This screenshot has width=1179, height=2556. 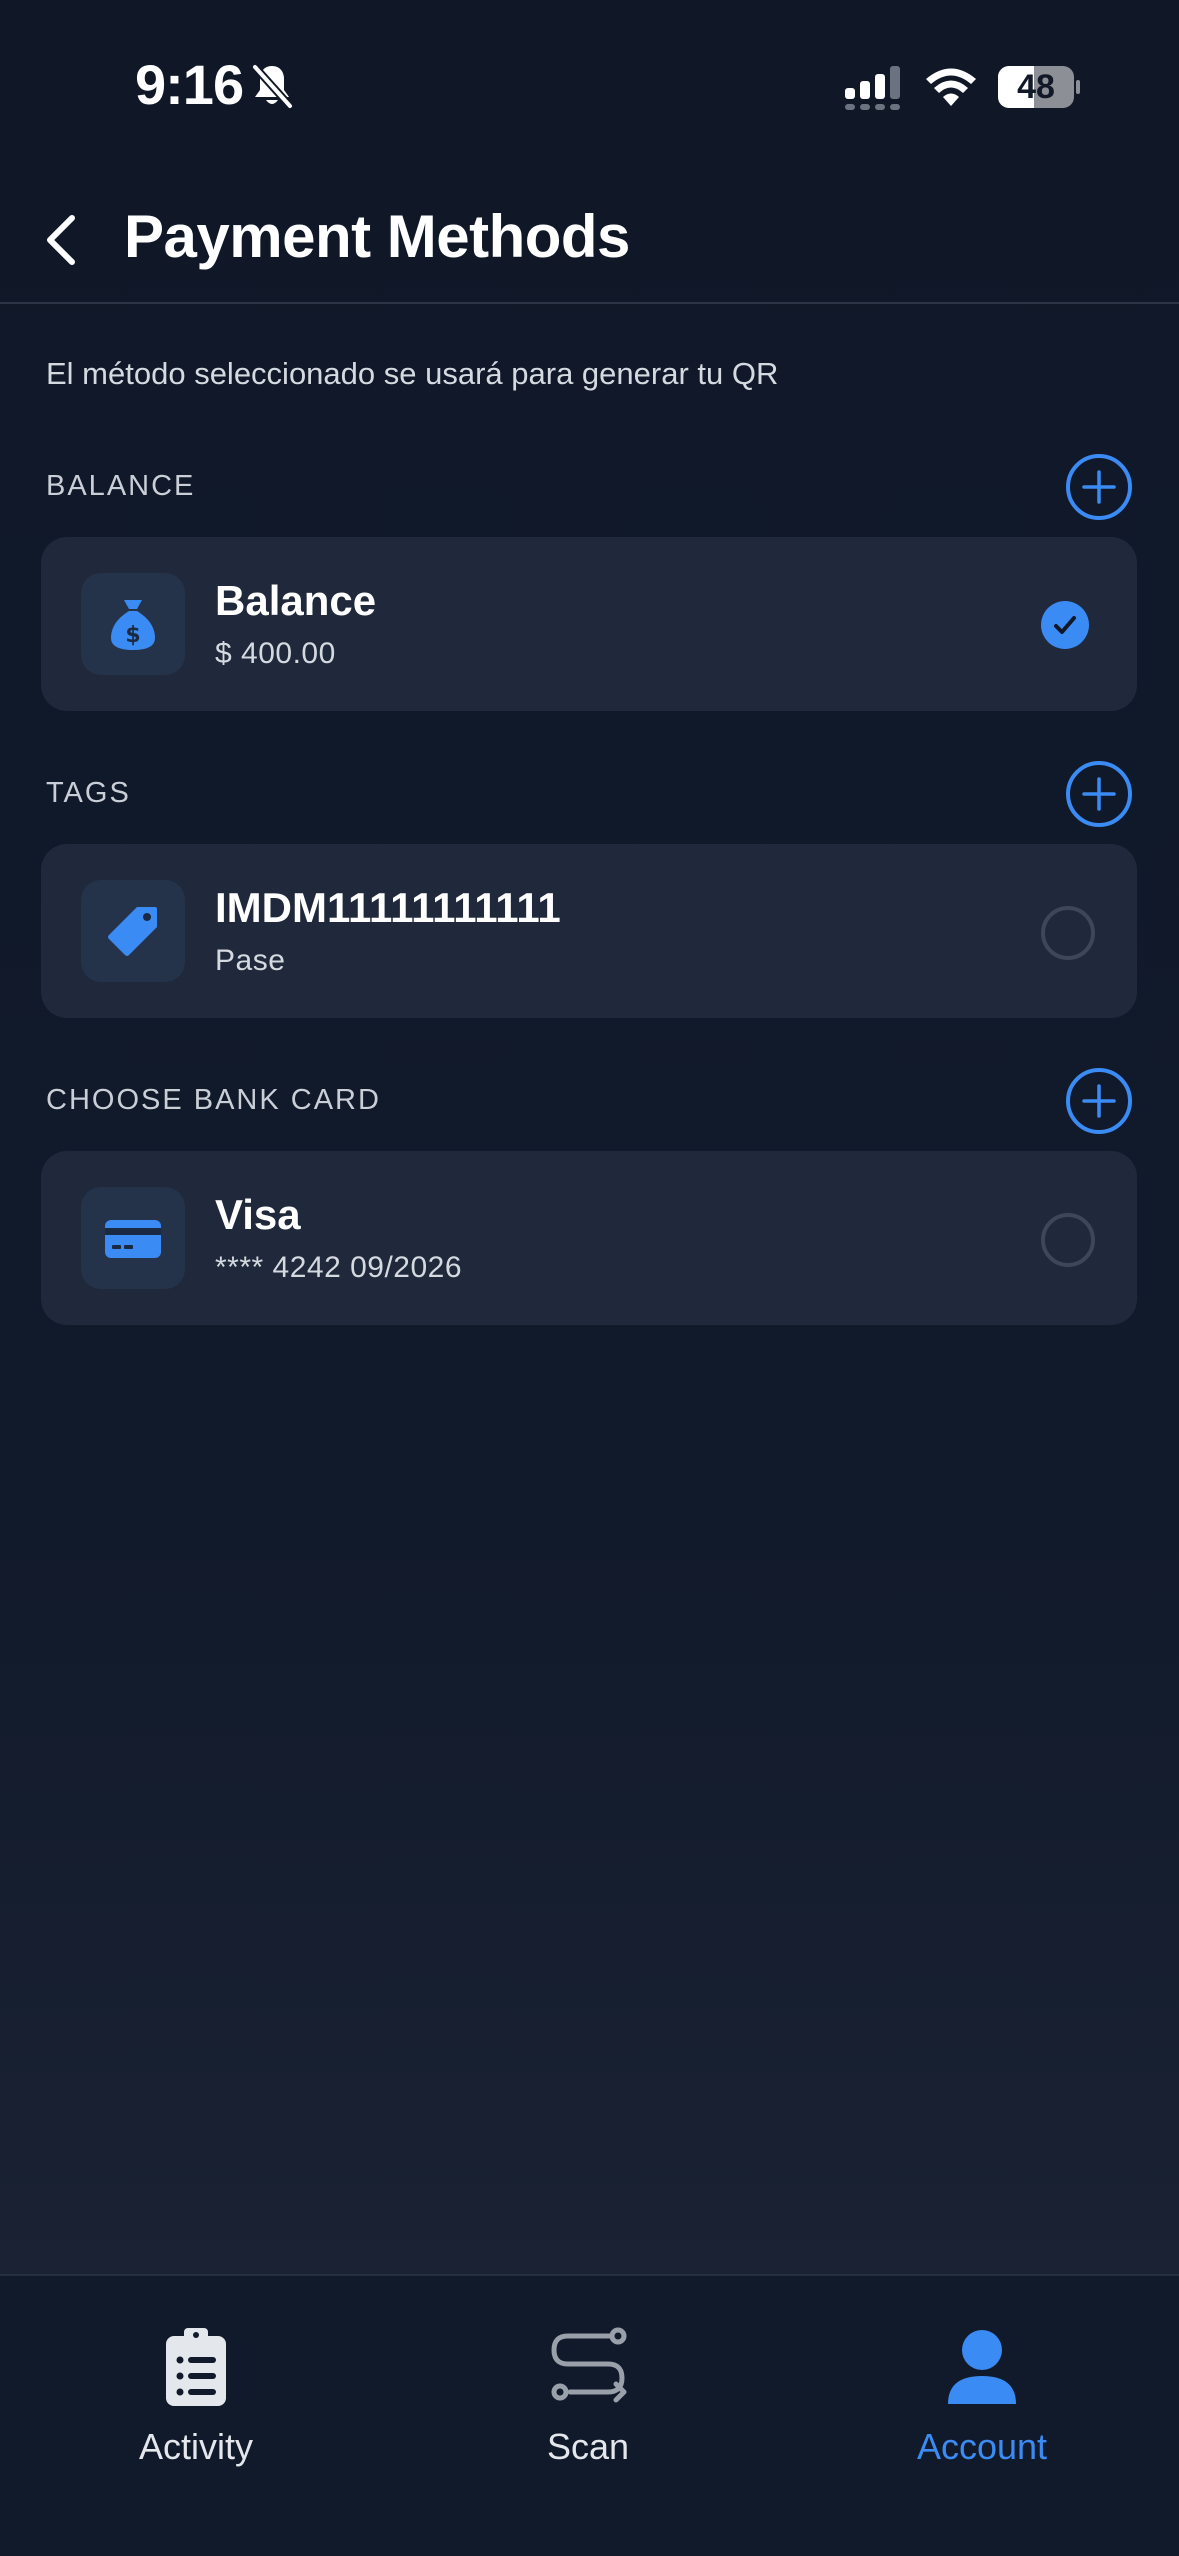 What do you see at coordinates (258, 1214) in the screenshot?
I see `card-title: Visa` at bounding box center [258, 1214].